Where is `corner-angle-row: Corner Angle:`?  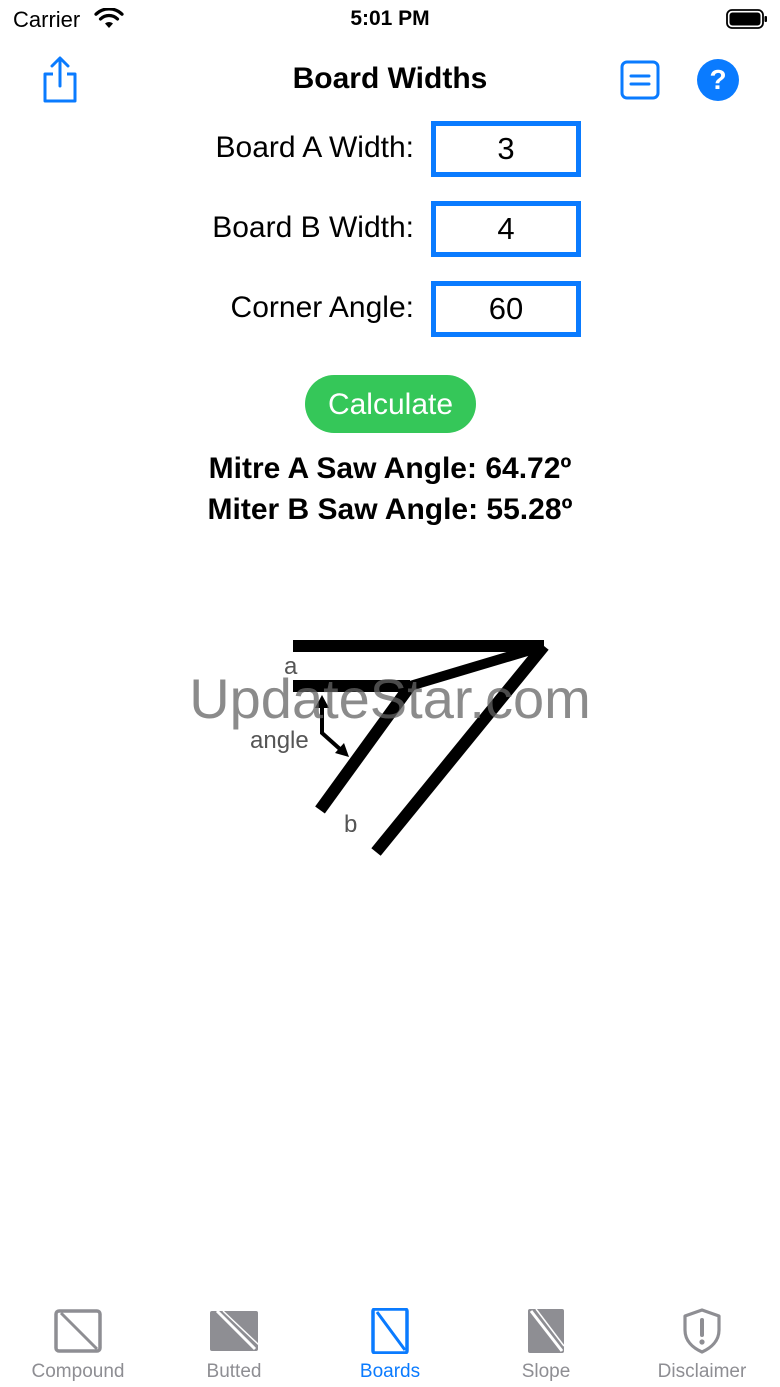 corner-angle-row: Corner Angle: is located at coordinates (390, 310).